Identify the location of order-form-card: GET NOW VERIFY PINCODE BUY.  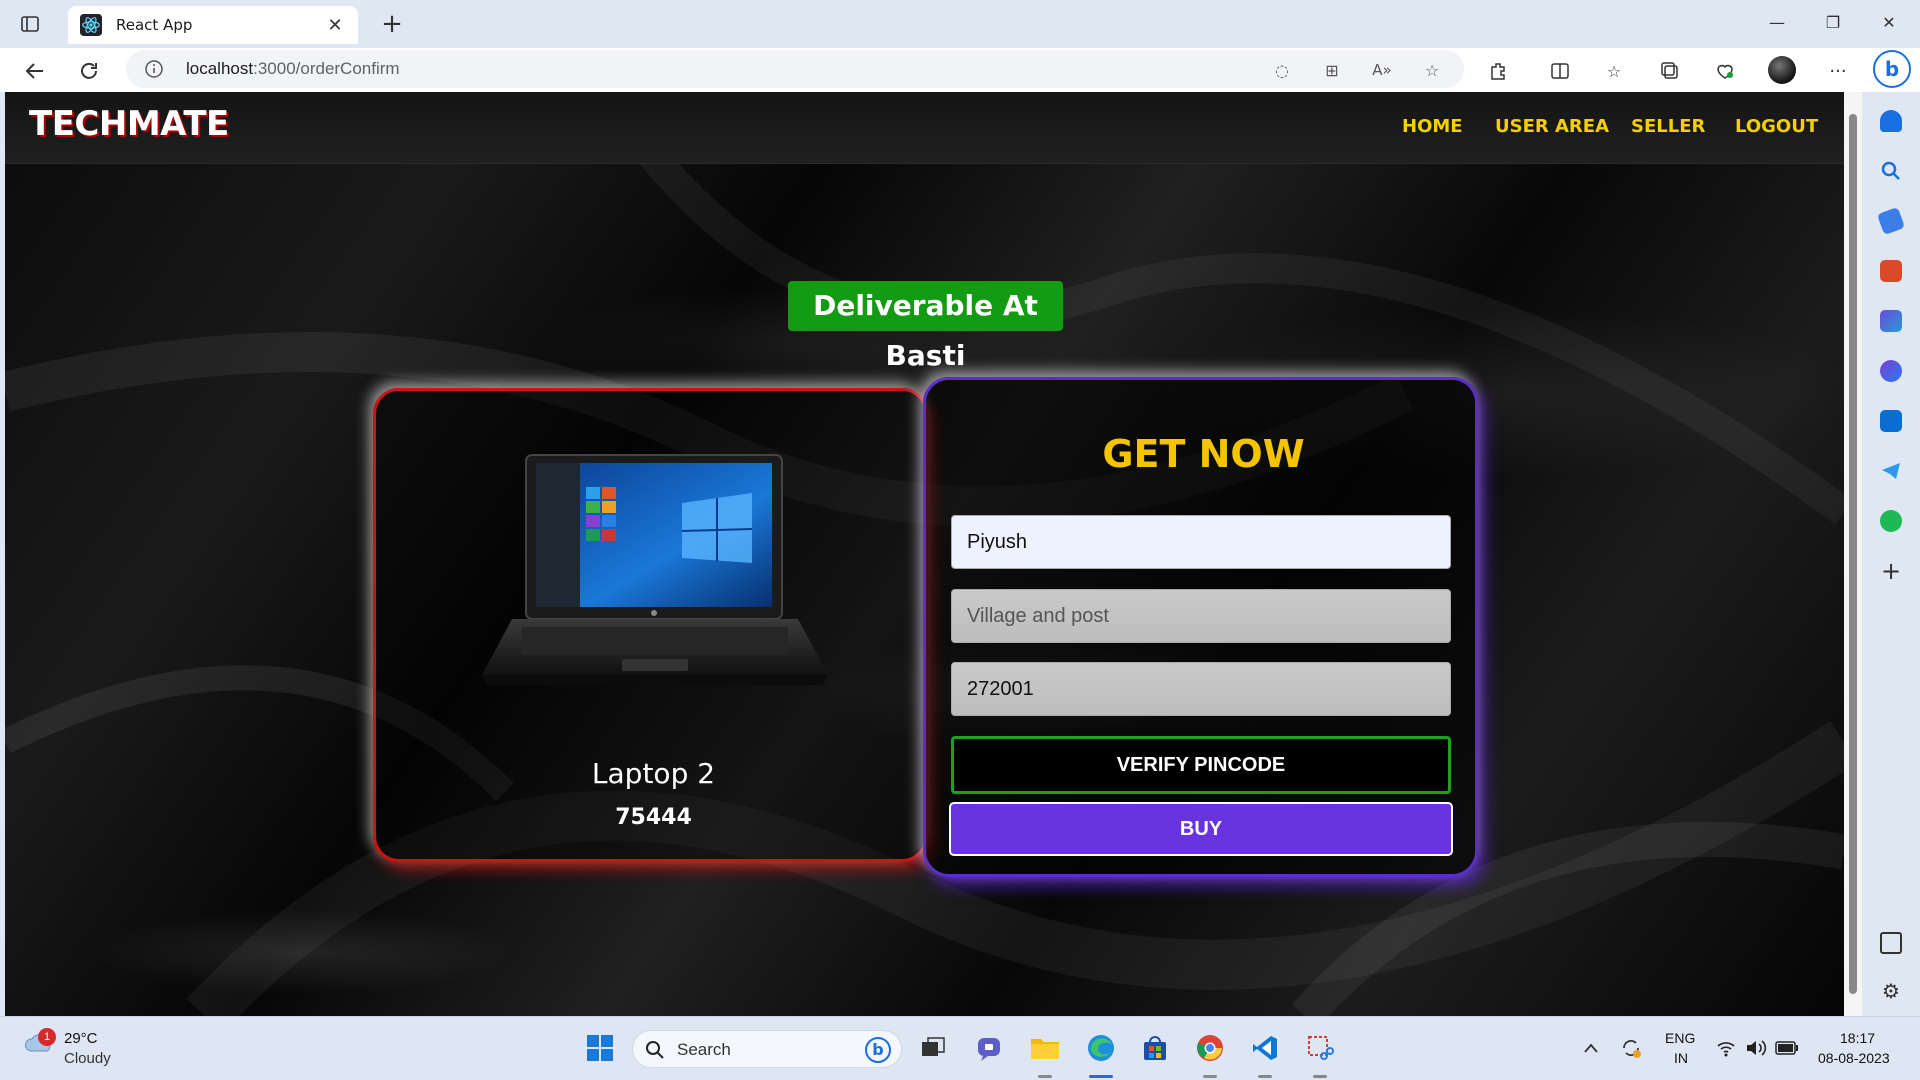
(1200, 627).